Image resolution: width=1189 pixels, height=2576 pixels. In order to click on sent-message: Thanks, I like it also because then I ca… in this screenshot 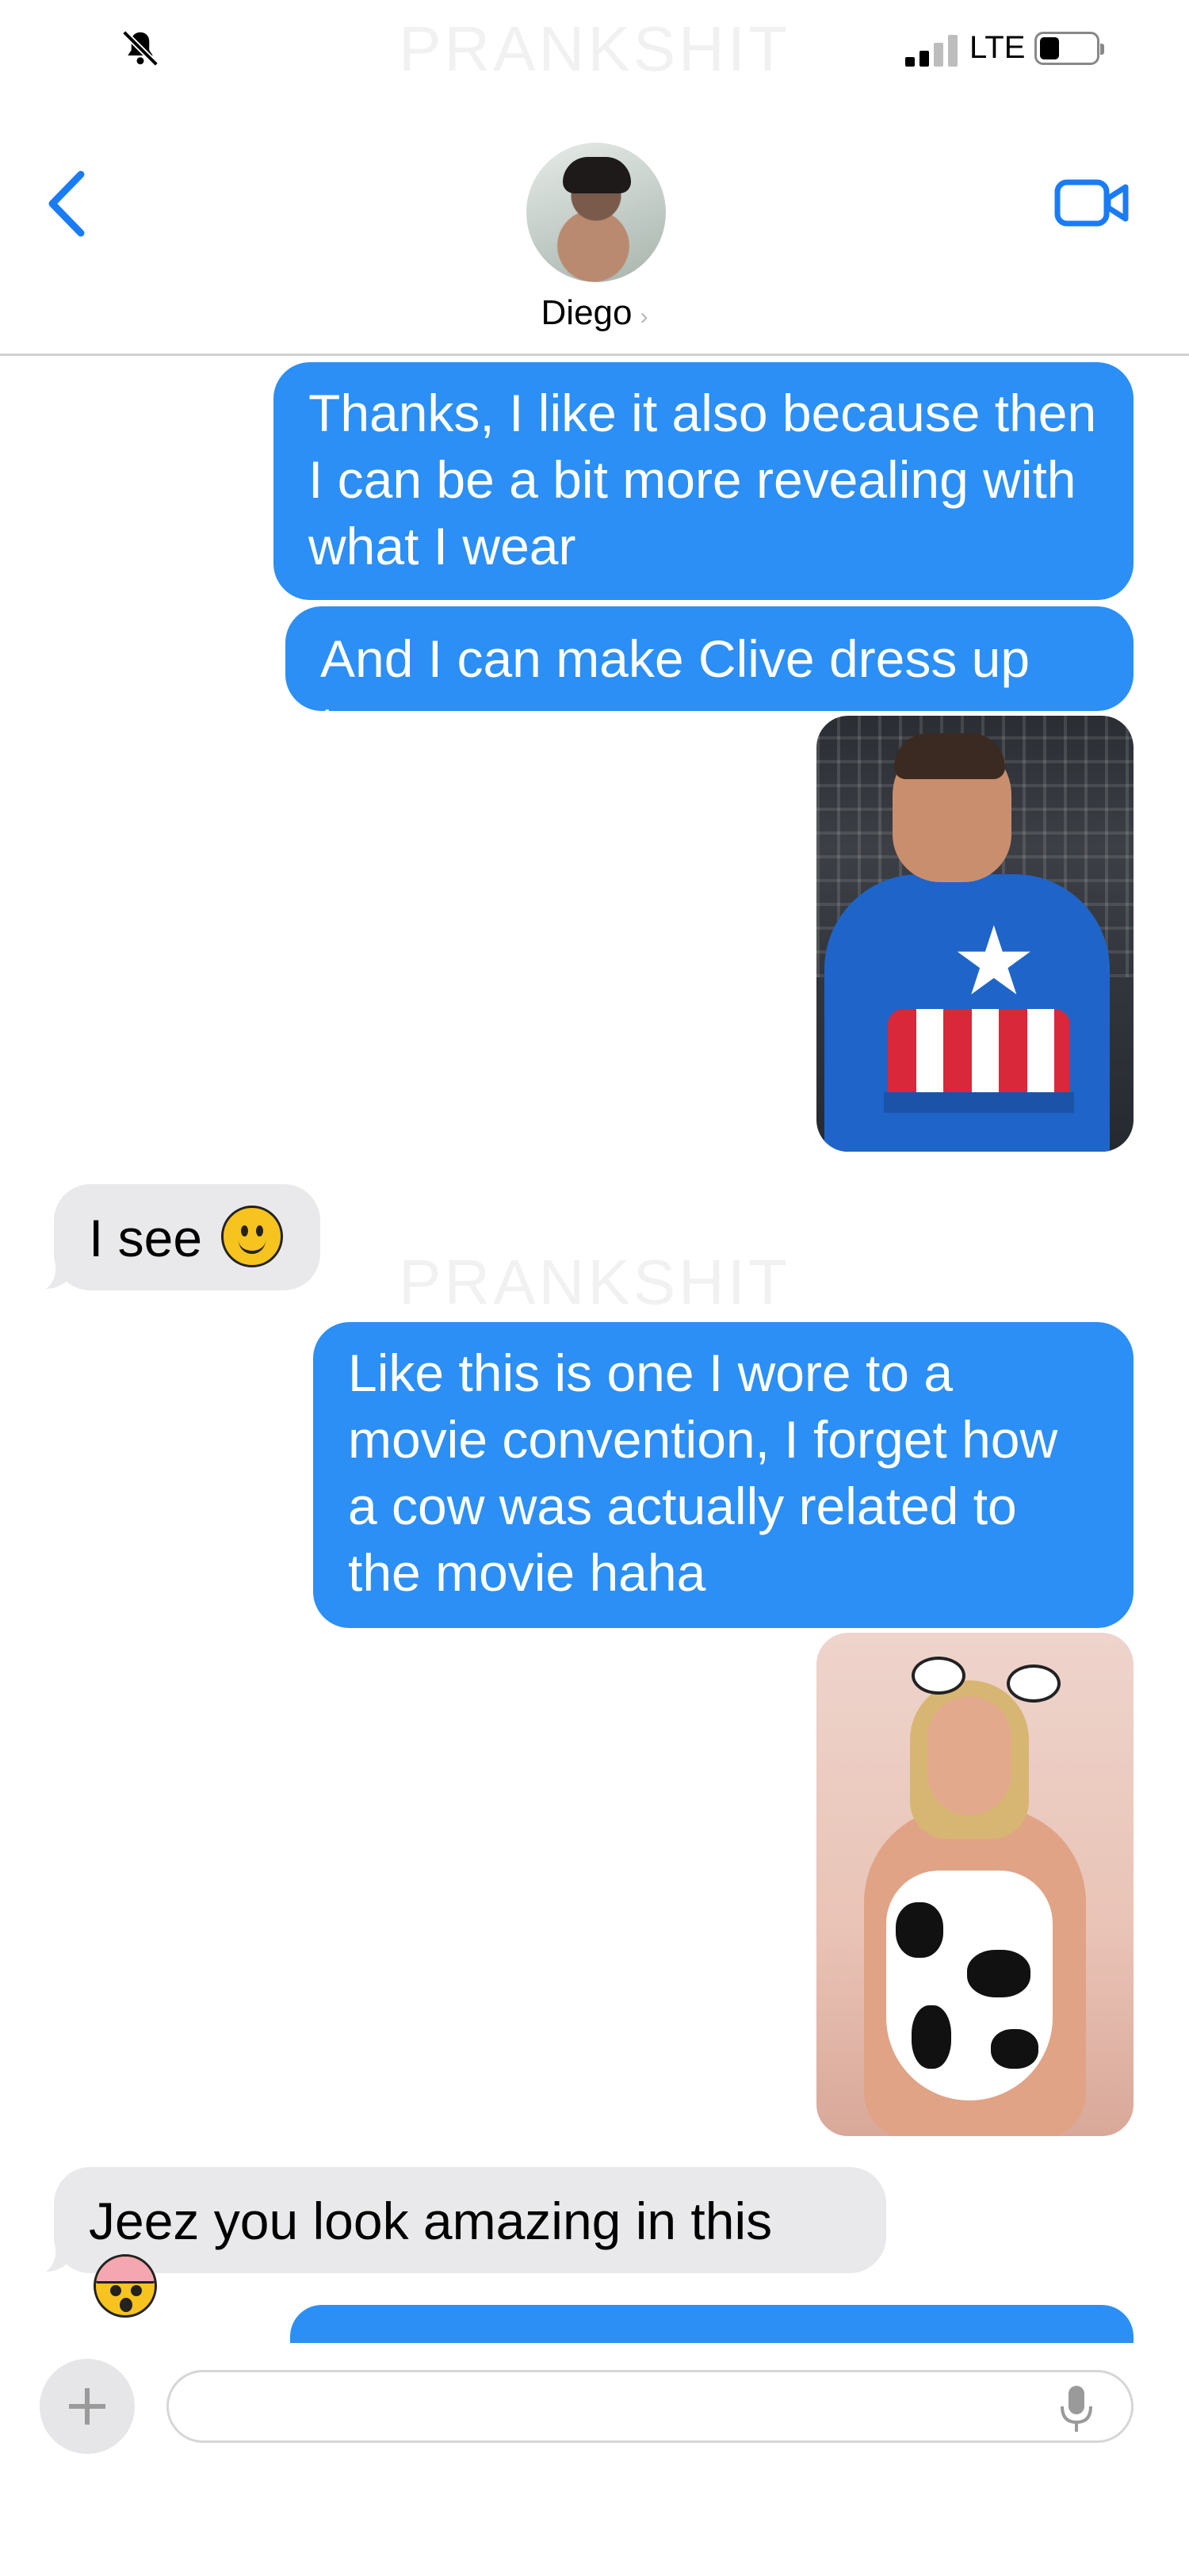, I will do `click(703, 481)`.